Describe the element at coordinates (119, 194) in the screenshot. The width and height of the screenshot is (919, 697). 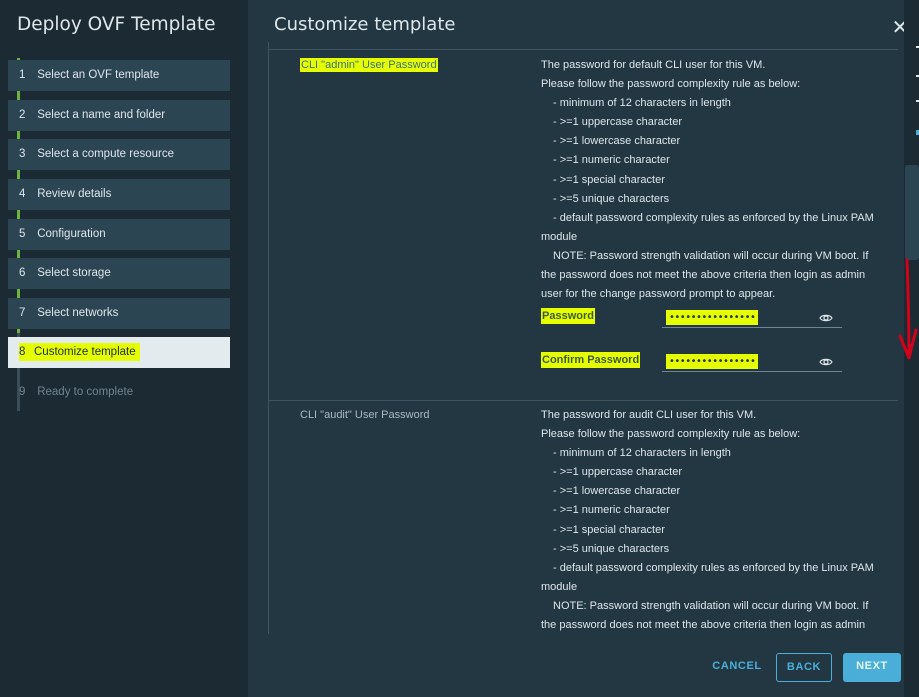
I see `step-review-details: 4 Review details` at that location.